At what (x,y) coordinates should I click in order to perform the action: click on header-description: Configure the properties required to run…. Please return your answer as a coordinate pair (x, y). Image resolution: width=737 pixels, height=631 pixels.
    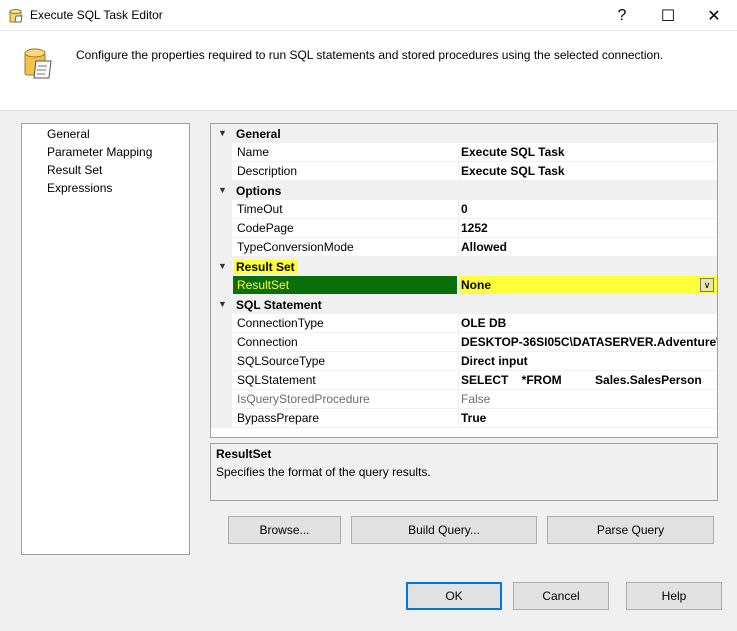
    Looking at the image, I should click on (370, 55).